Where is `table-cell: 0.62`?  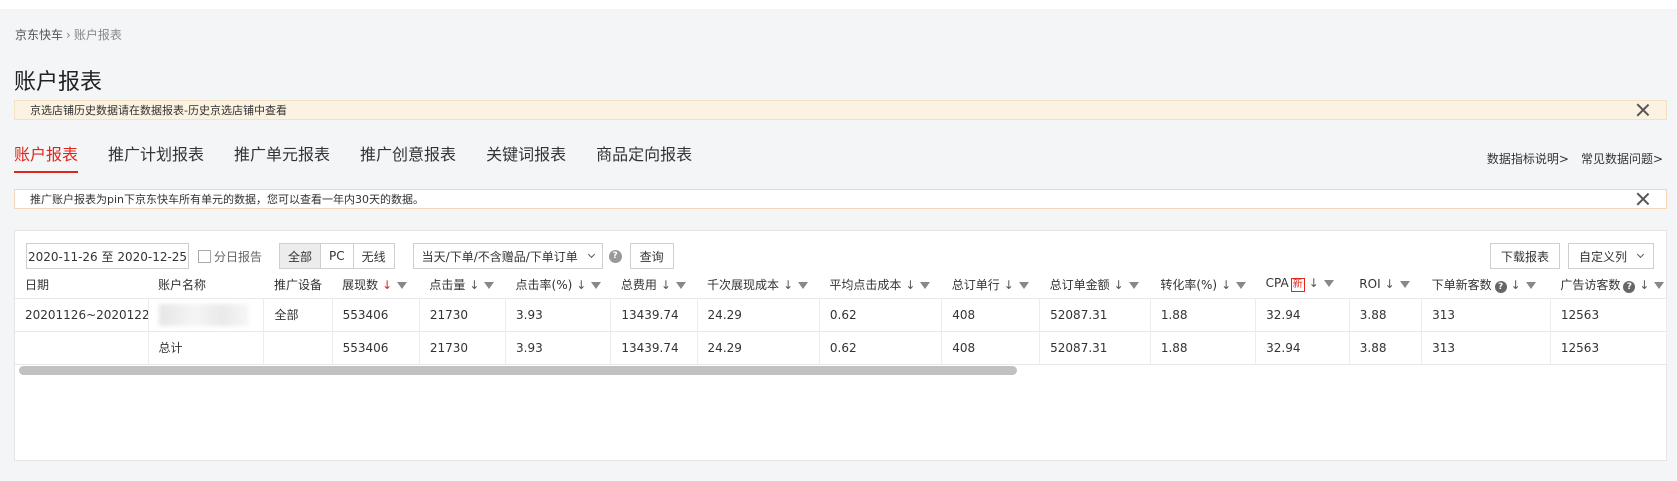 table-cell: 0.62 is located at coordinates (881, 314).